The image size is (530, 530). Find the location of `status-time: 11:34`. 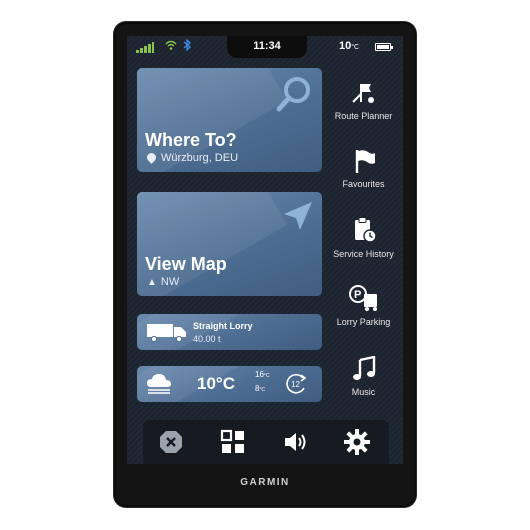

status-time: 11:34 is located at coordinates (267, 46).